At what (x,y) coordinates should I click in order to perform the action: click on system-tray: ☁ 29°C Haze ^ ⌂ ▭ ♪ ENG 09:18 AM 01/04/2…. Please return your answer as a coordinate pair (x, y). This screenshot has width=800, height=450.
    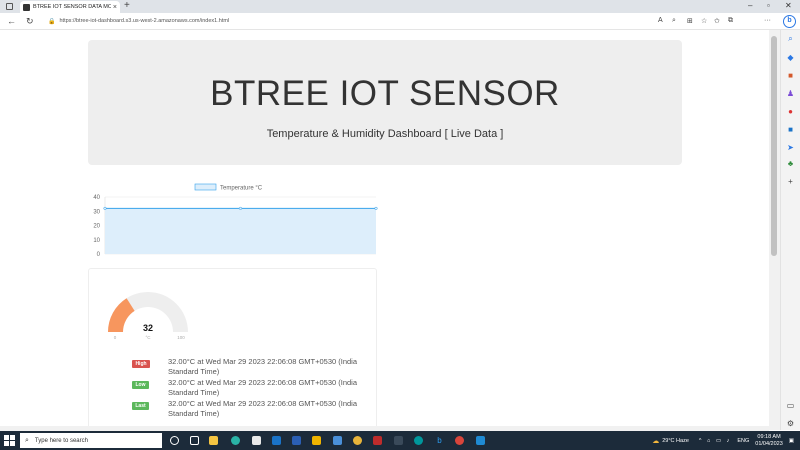
    Looking at the image, I should click on (723, 440).